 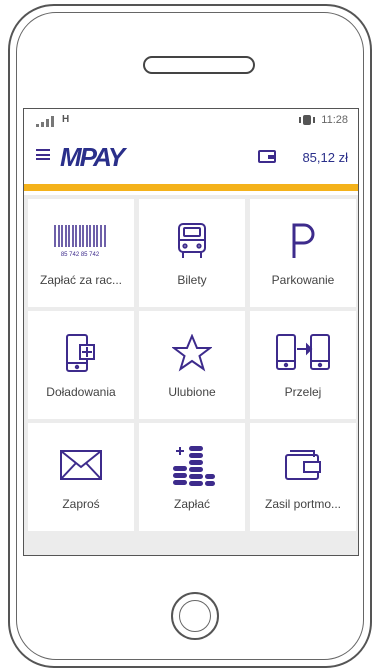 I want to click on wallet-balance: 85,12 zł, so click(x=325, y=157).